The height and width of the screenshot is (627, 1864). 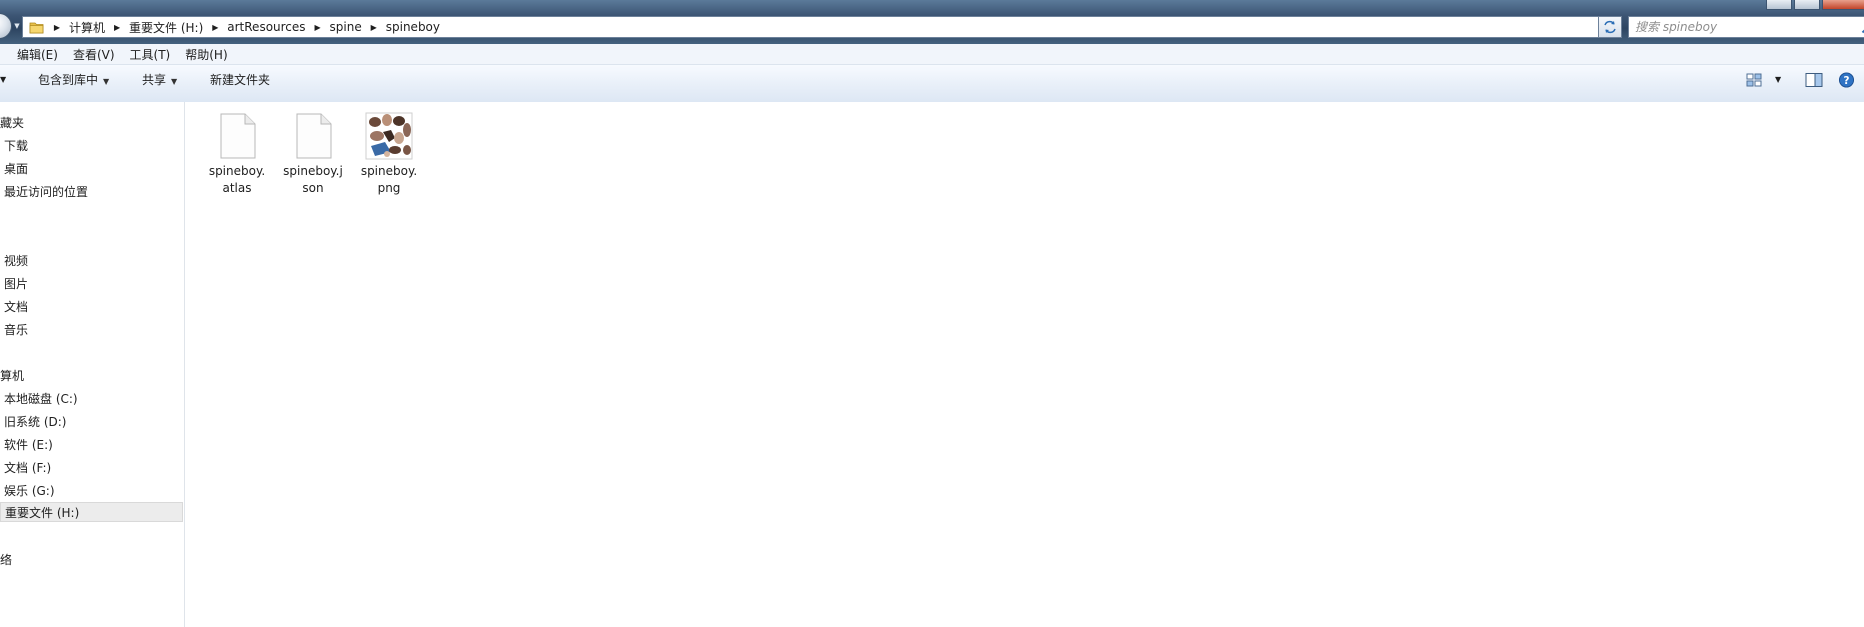 I want to click on nav-item-documents: 文档, so click(x=16, y=307).